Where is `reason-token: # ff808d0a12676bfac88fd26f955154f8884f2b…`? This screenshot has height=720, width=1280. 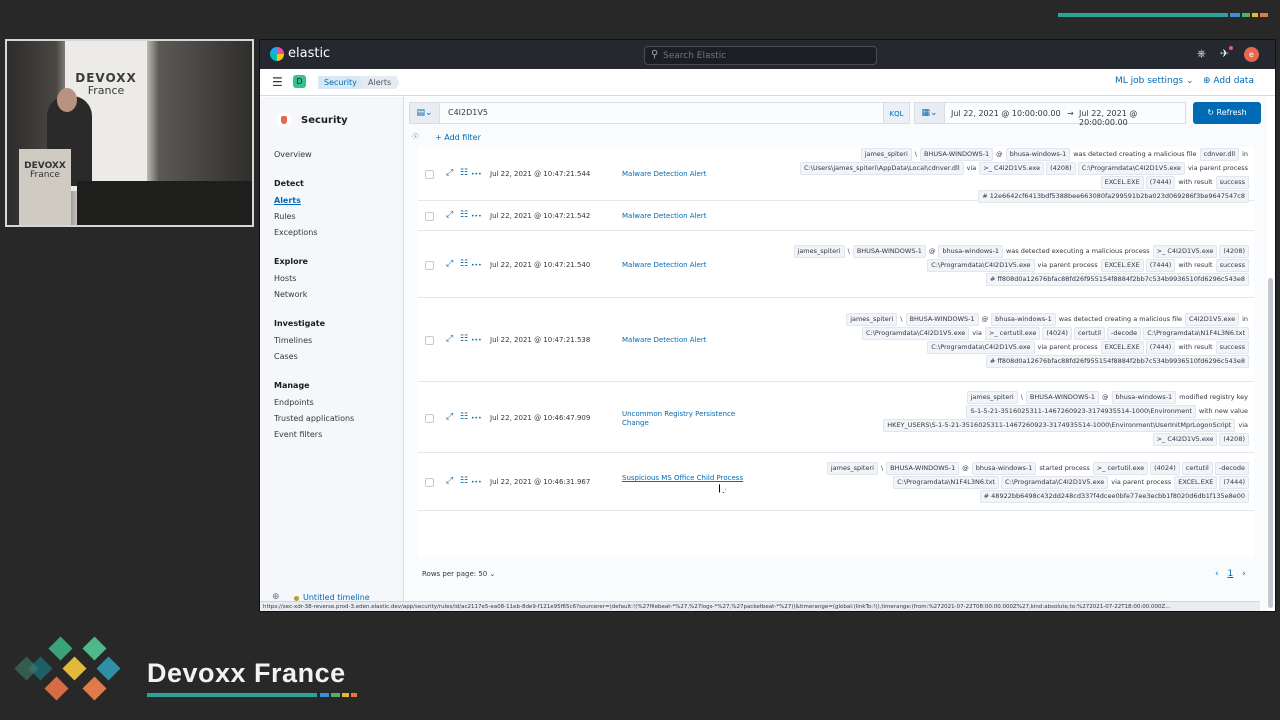
reason-token: # ff808d0a12676bfac88fd26f955154f8884f2b… is located at coordinates (1117, 279).